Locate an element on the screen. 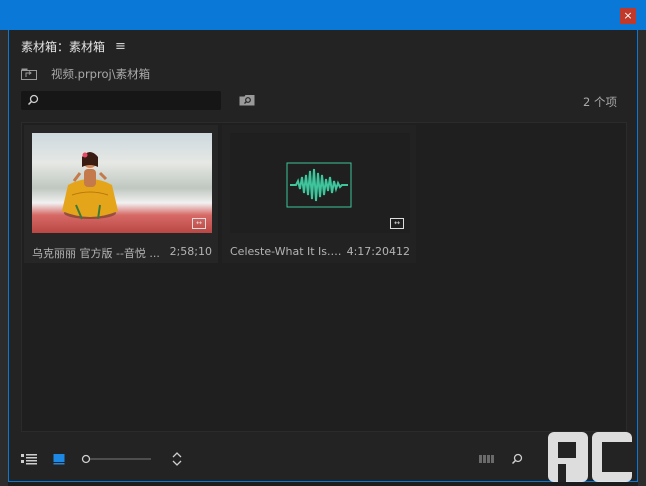 This screenshot has height=486, width=646. zoom-slider-track is located at coordinates (116, 459).